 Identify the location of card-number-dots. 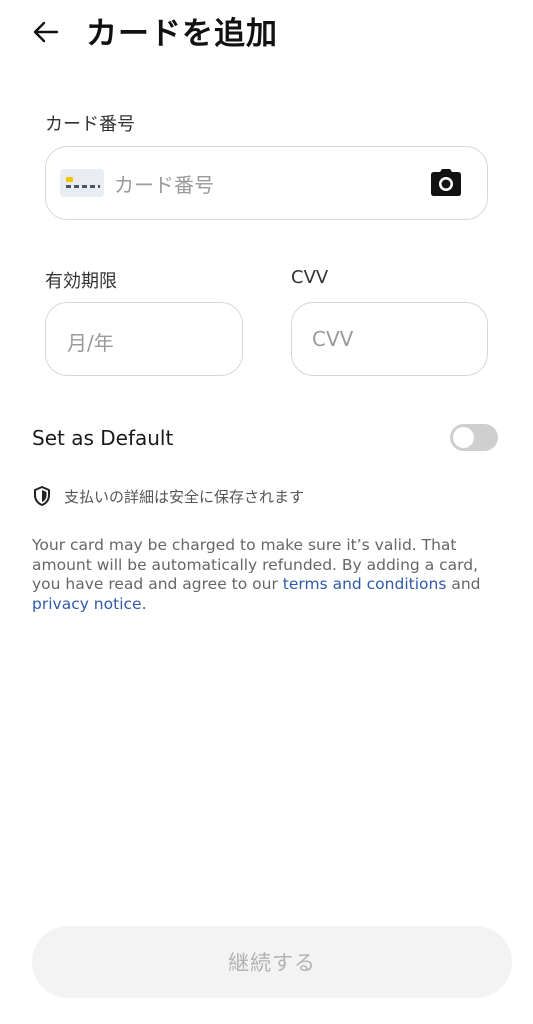
(83, 186).